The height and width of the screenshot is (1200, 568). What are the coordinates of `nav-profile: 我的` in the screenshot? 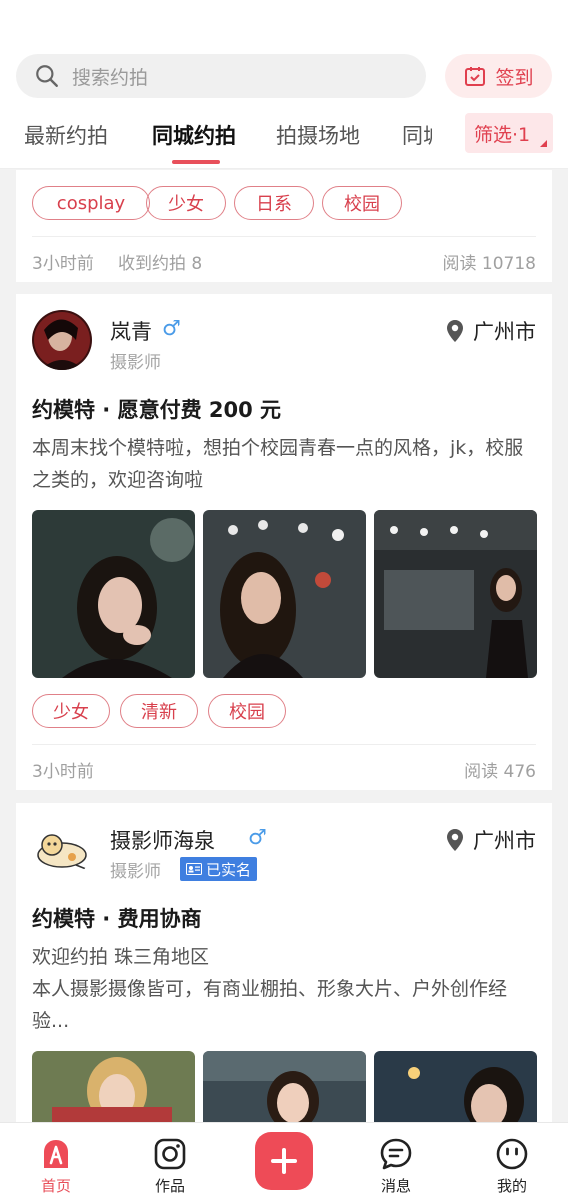 It's located at (512, 1161).